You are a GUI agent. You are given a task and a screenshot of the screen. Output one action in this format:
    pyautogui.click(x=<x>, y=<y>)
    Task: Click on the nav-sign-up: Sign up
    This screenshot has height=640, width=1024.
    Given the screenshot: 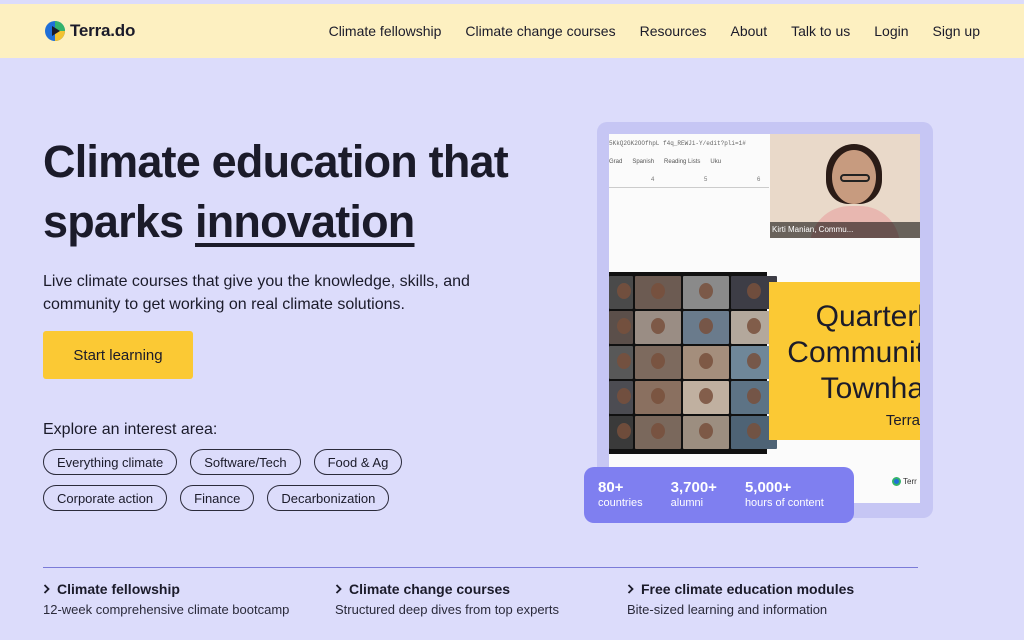 What is the action you would take?
    pyautogui.click(x=956, y=31)
    